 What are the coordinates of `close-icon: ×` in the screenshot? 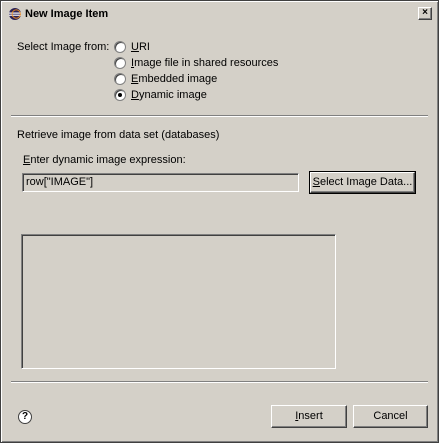 It's located at (425, 12).